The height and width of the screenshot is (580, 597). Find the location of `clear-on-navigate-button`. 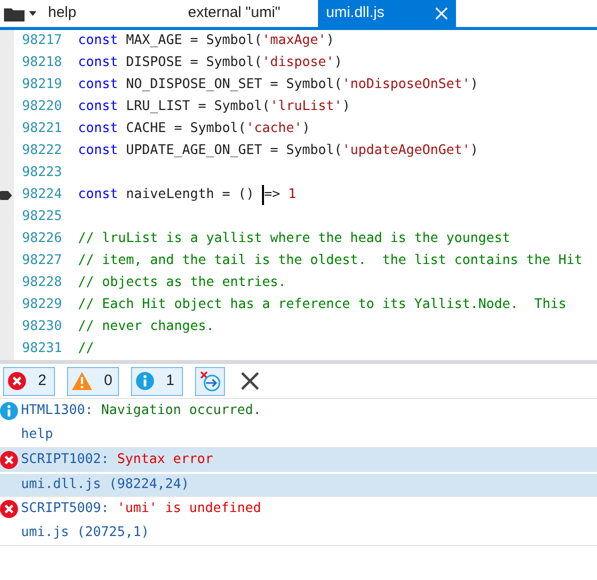

clear-on-navigate-button is located at coordinates (210, 381).